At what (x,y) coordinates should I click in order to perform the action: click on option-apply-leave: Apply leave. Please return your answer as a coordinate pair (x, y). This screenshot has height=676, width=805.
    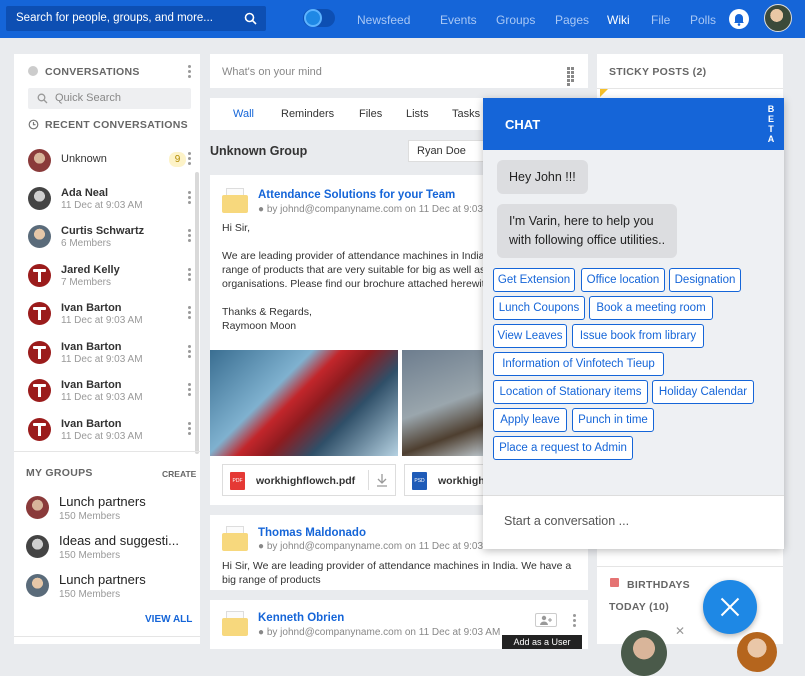
    Looking at the image, I should click on (530, 420).